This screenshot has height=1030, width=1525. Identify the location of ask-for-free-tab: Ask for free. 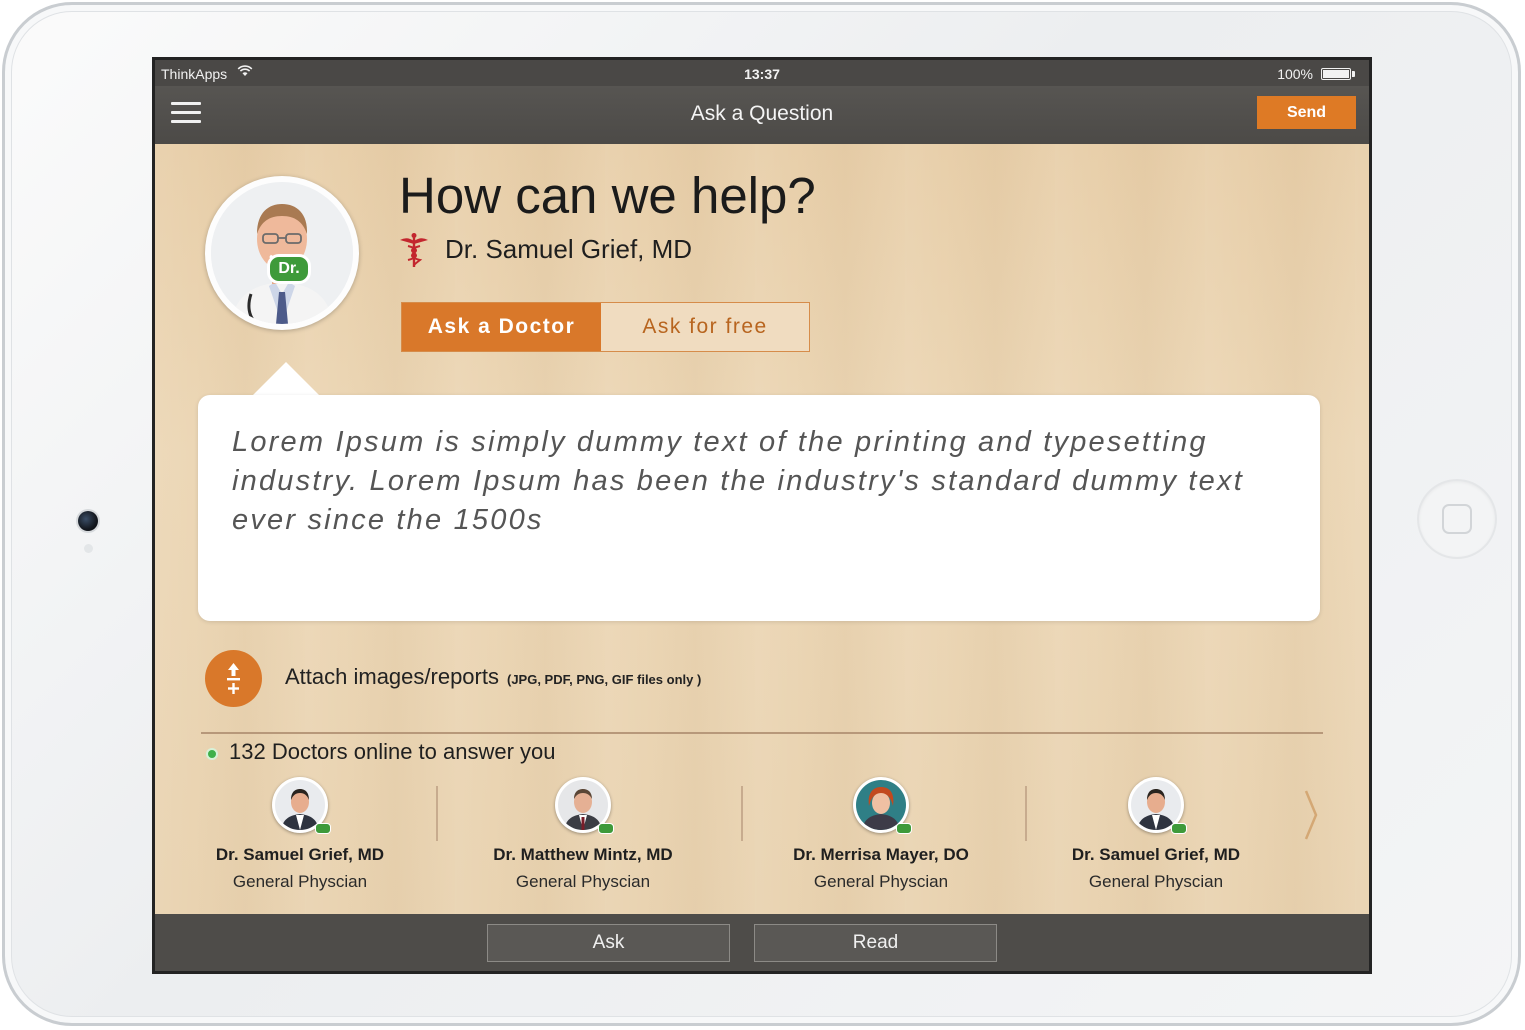
(705, 327).